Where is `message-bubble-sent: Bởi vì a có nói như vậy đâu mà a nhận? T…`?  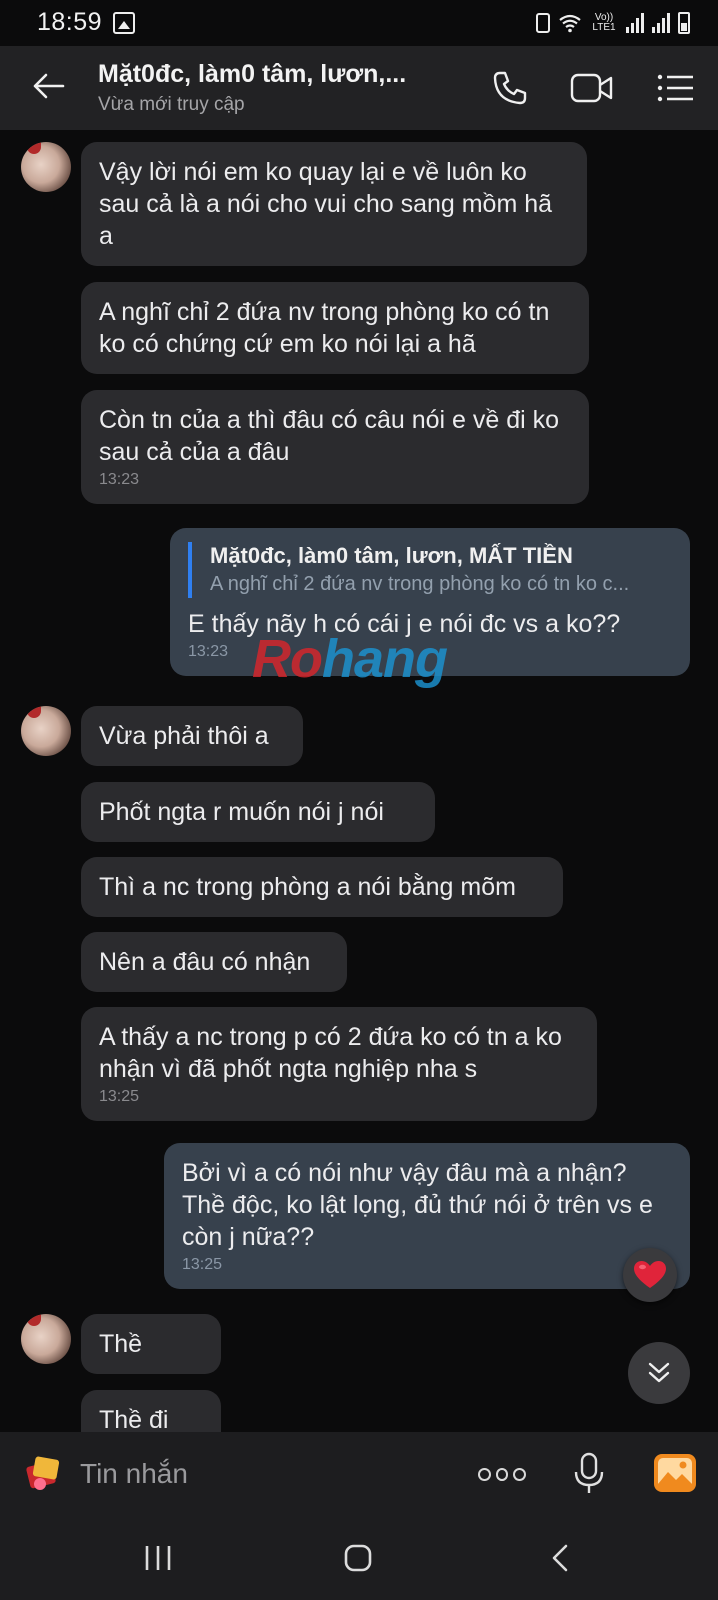
message-bubble-sent: Bởi vì a có nói như vậy đâu mà a nhận? T… is located at coordinates (427, 1216).